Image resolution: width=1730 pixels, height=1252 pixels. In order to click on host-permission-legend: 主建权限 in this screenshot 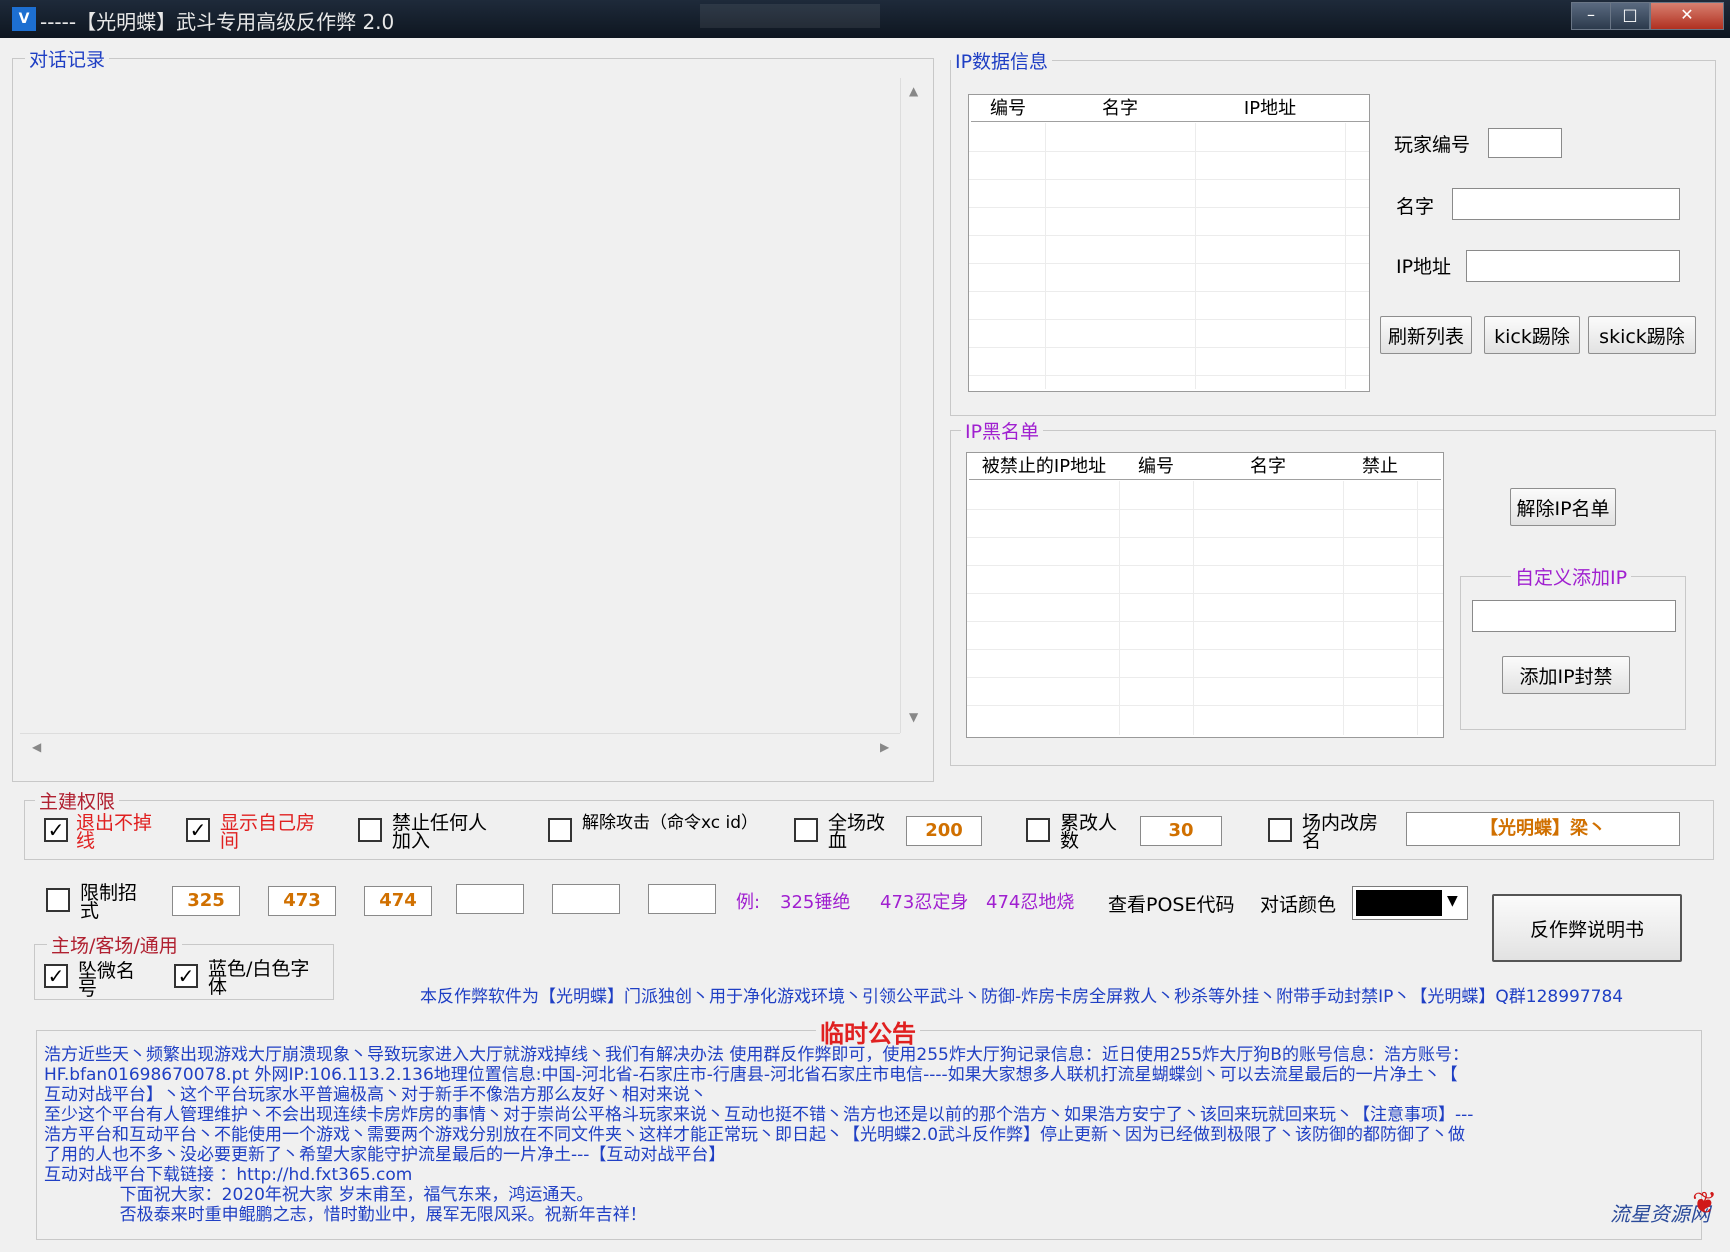, I will do `click(77, 800)`.